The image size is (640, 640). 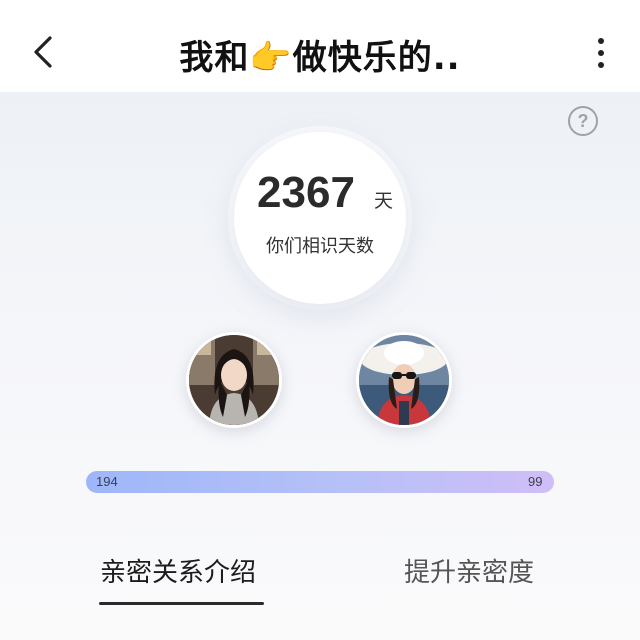 What do you see at coordinates (384, 201) in the screenshot?
I see `days-unit: 天` at bounding box center [384, 201].